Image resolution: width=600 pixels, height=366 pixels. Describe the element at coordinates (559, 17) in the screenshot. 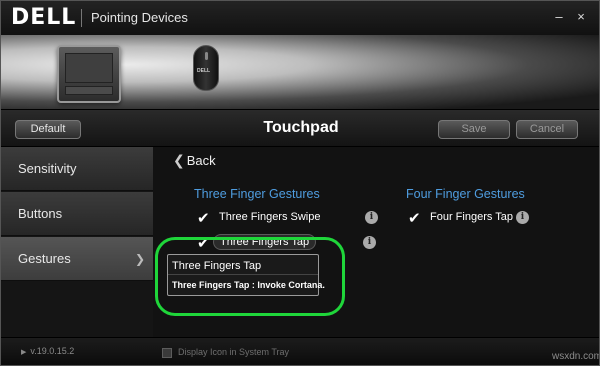

I see `minimize-button: –` at that location.